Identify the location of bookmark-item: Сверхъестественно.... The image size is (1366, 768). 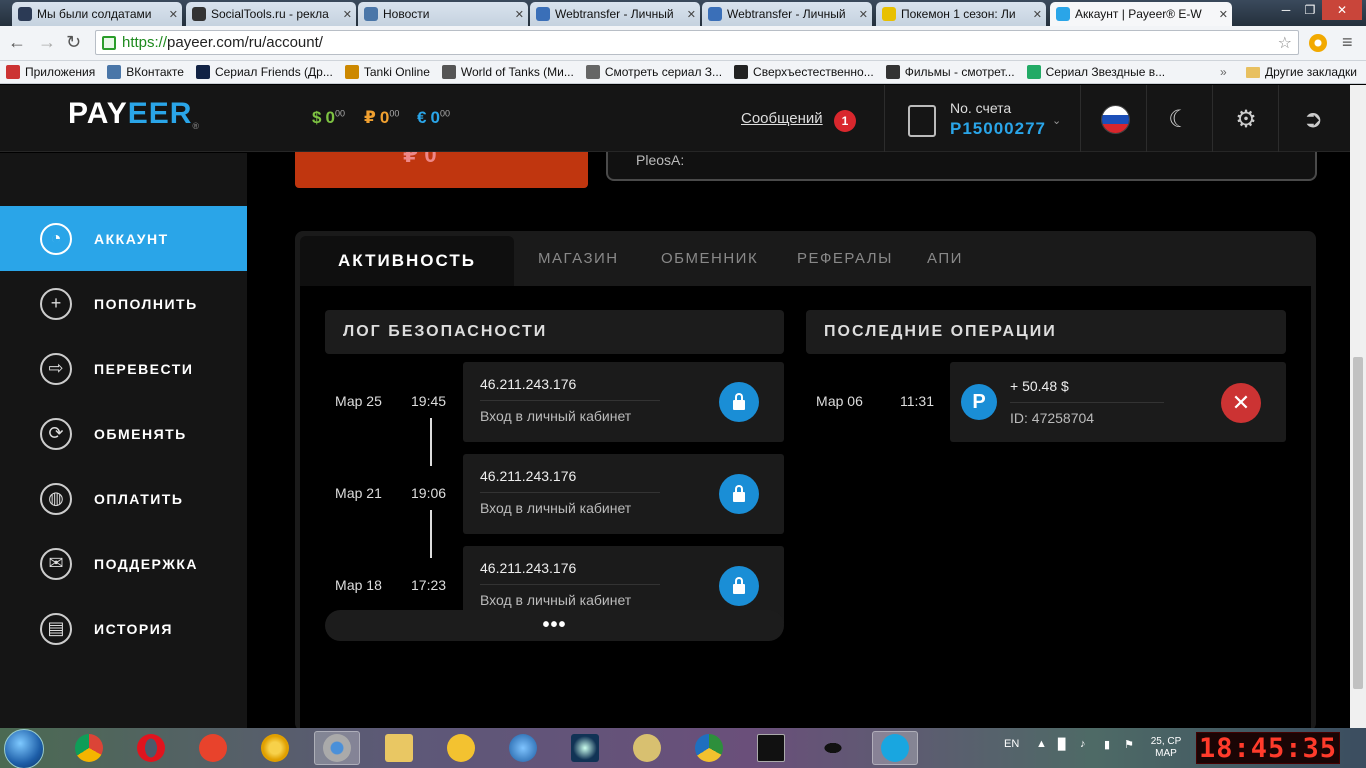
(804, 72).